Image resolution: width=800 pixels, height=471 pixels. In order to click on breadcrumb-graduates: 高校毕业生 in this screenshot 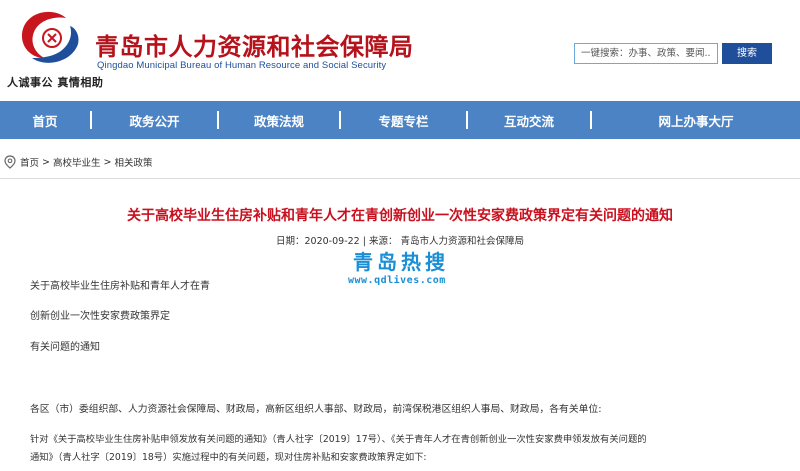, I will do `click(77, 162)`.